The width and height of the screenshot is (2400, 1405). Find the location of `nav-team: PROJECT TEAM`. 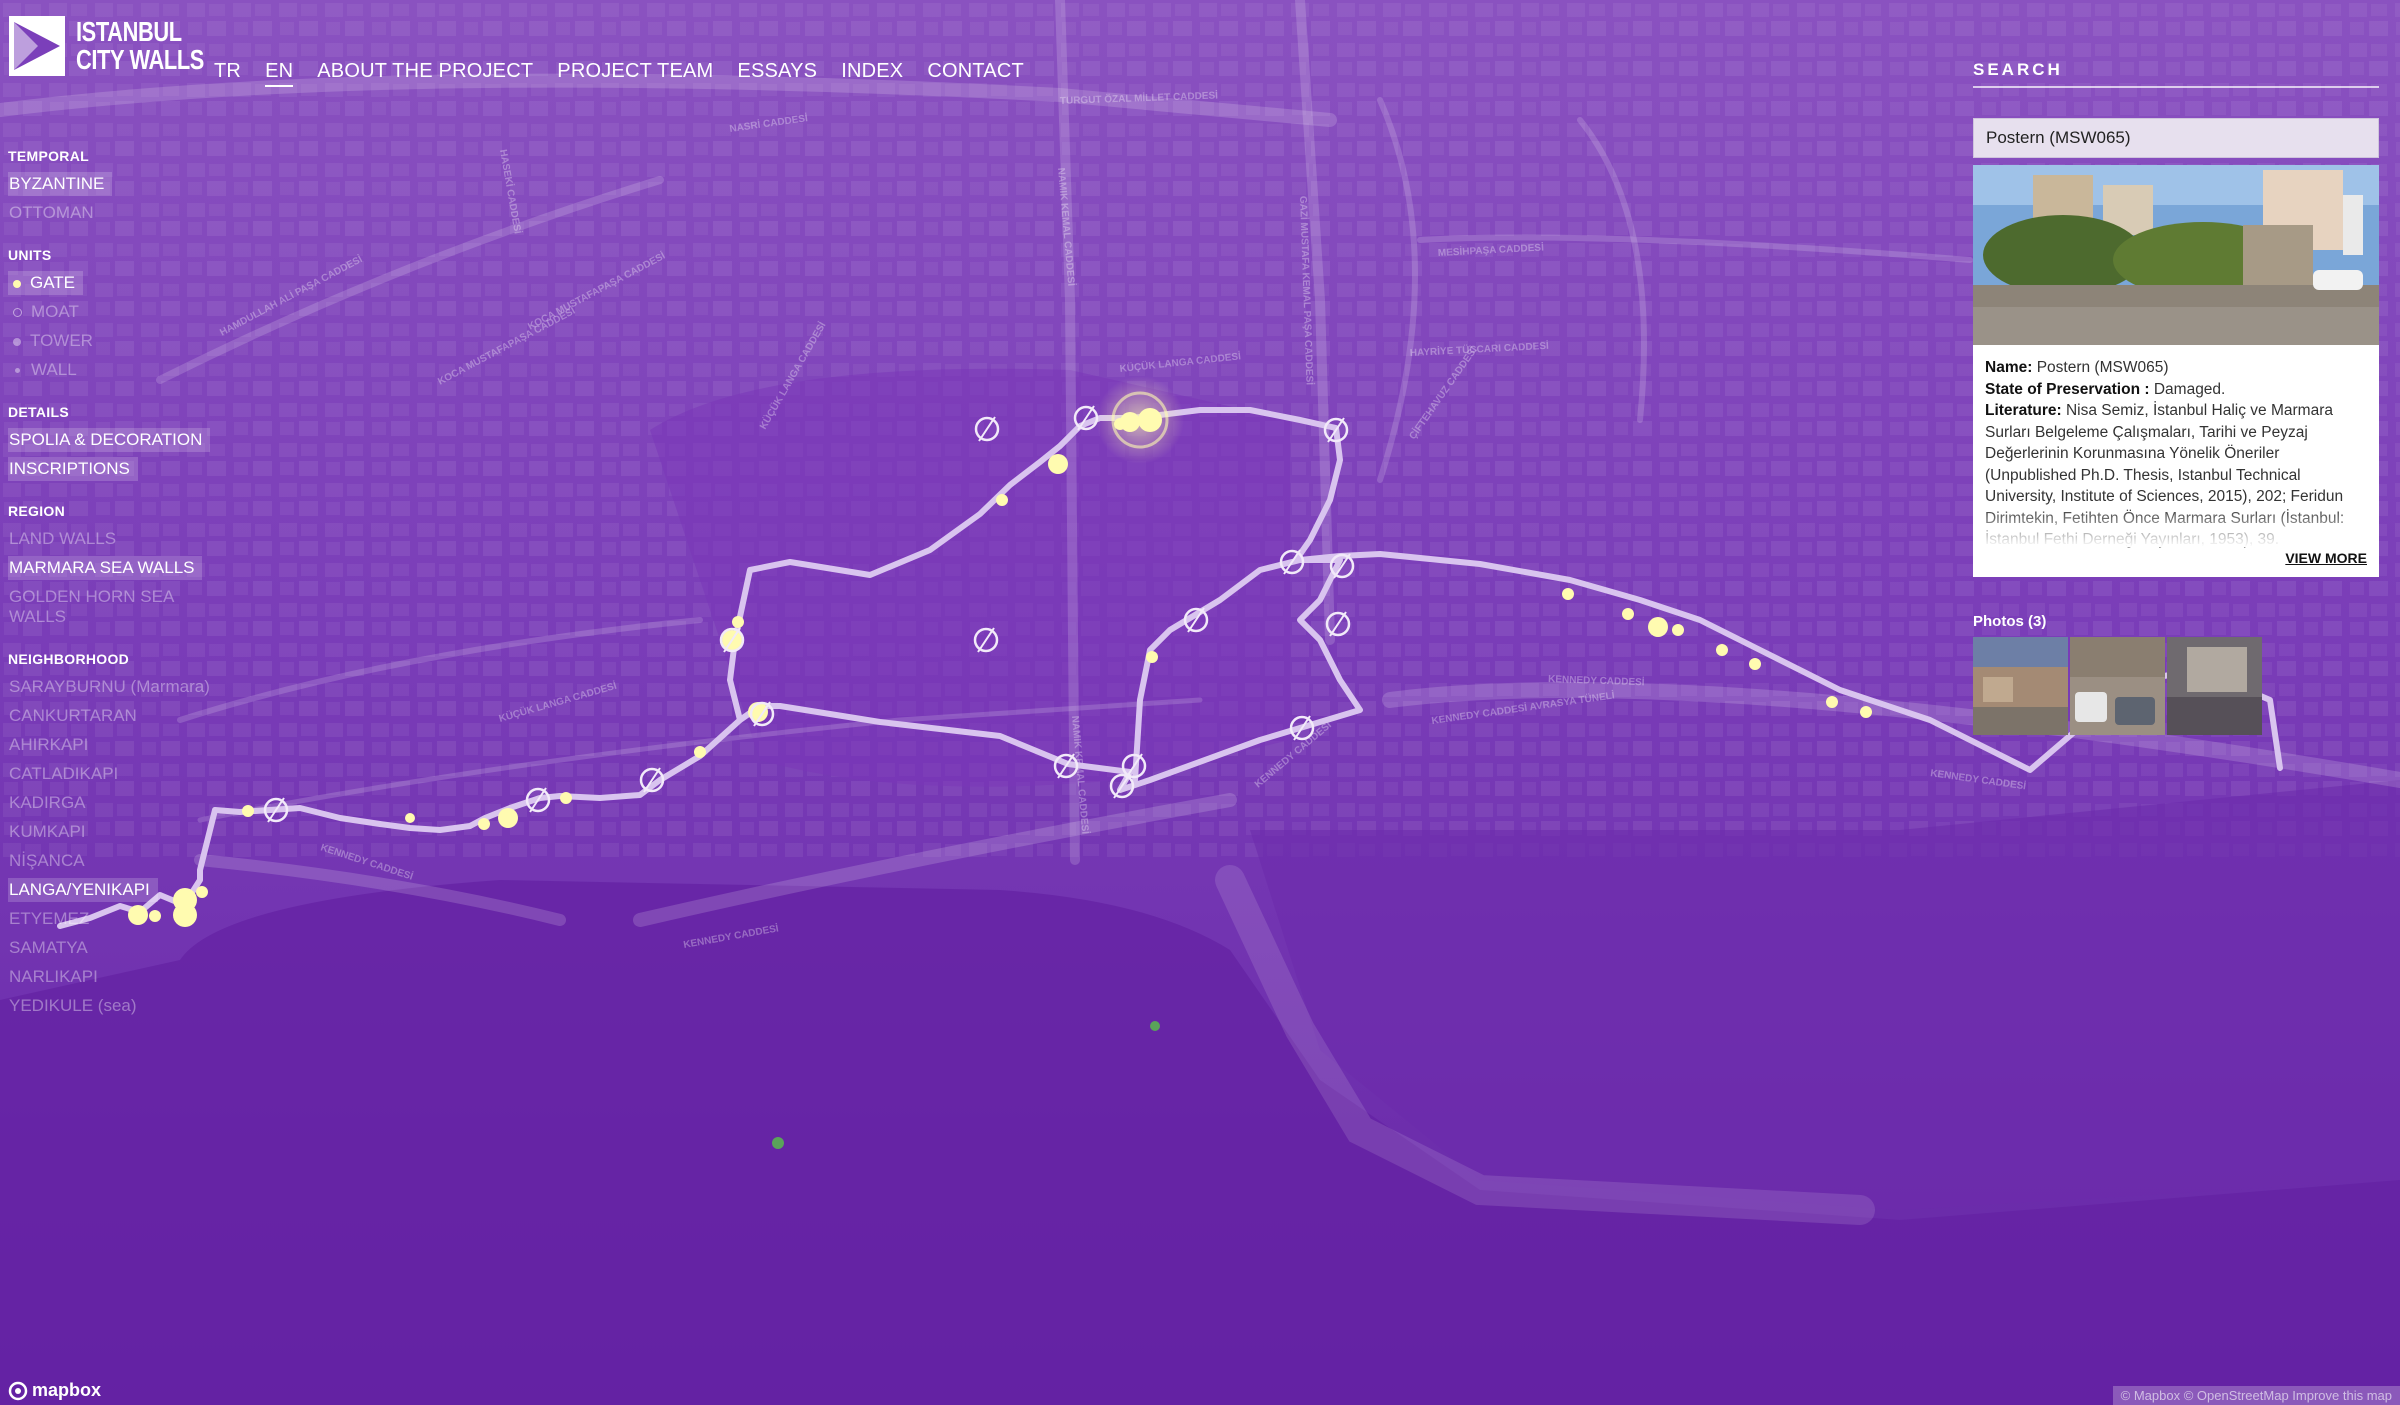

nav-team: PROJECT TEAM is located at coordinates (635, 73).